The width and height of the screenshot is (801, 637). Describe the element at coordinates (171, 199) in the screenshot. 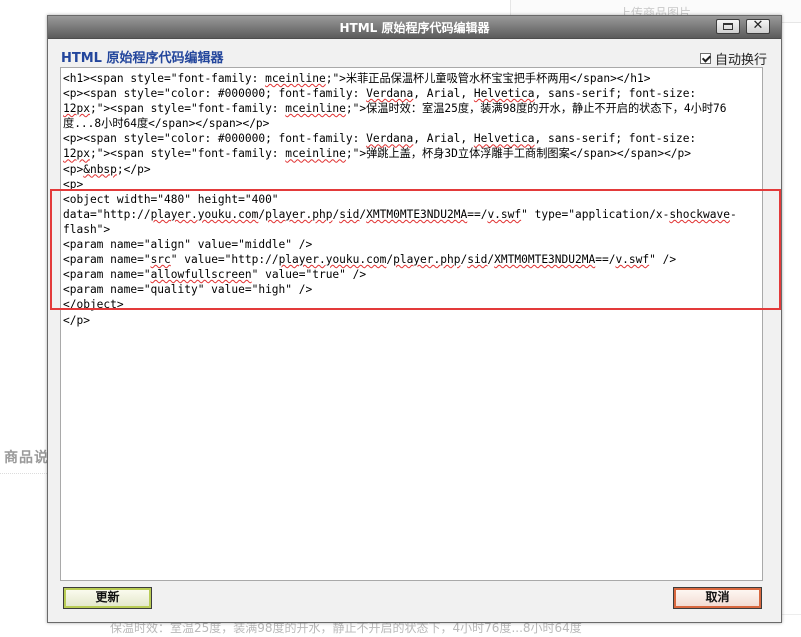

I see `code-line: <object width="480" height="400"` at that location.